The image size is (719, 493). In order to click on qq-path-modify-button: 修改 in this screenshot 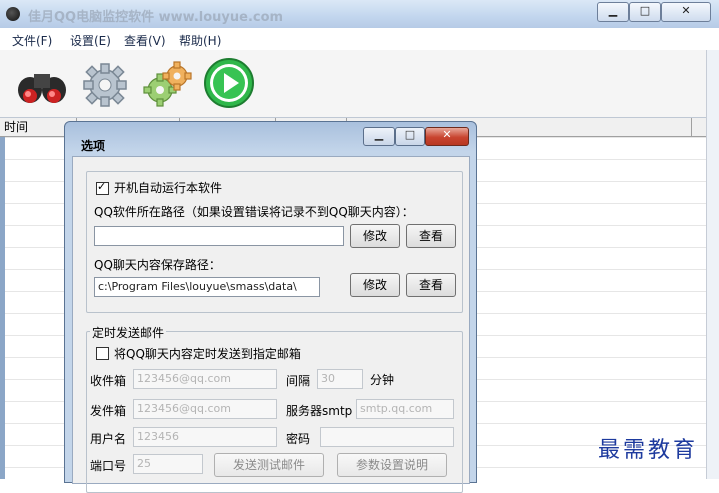, I will do `click(375, 236)`.